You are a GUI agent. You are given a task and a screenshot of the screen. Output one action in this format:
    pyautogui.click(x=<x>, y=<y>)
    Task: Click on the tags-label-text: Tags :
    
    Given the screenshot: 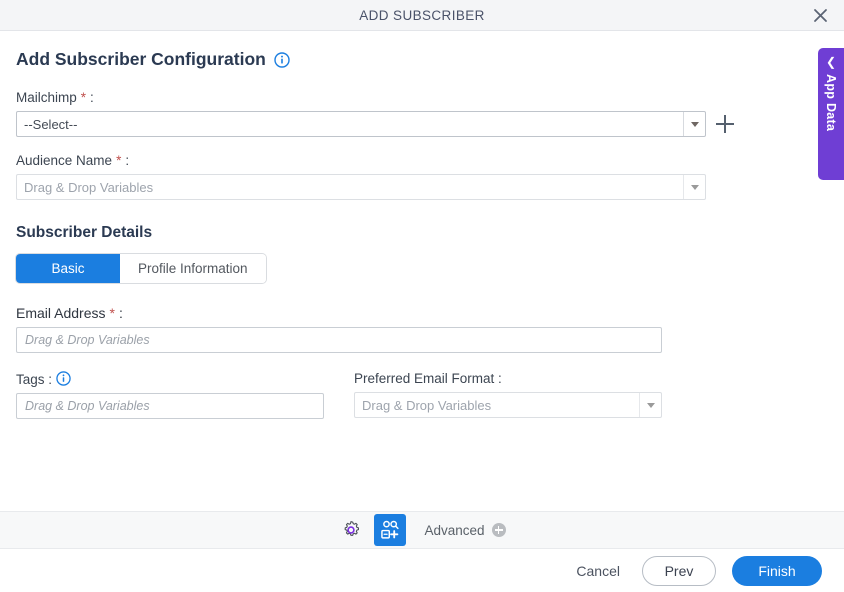 What is the action you would take?
    pyautogui.click(x=34, y=379)
    